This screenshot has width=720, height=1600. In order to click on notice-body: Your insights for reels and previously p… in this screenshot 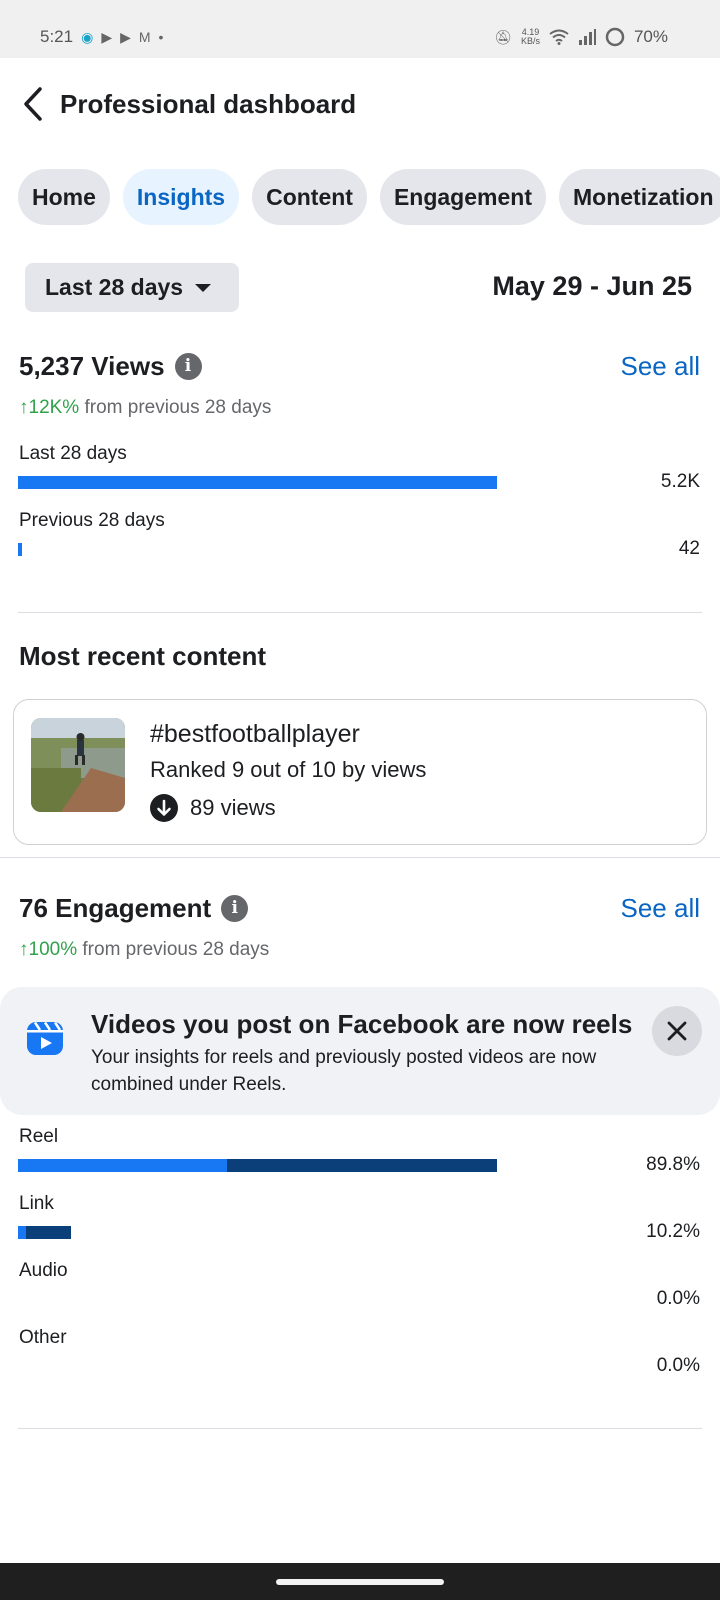, I will do `click(344, 1071)`.